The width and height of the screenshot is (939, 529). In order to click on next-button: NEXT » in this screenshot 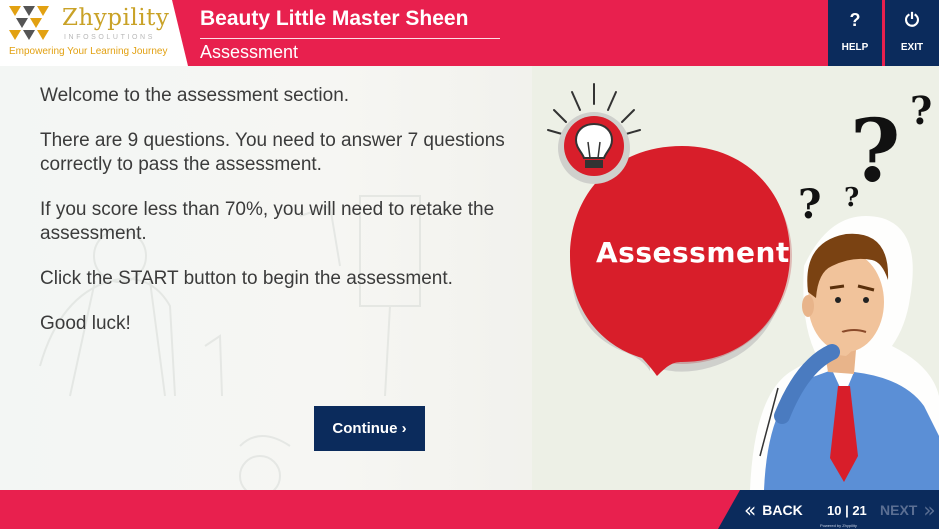, I will do `click(908, 509)`.